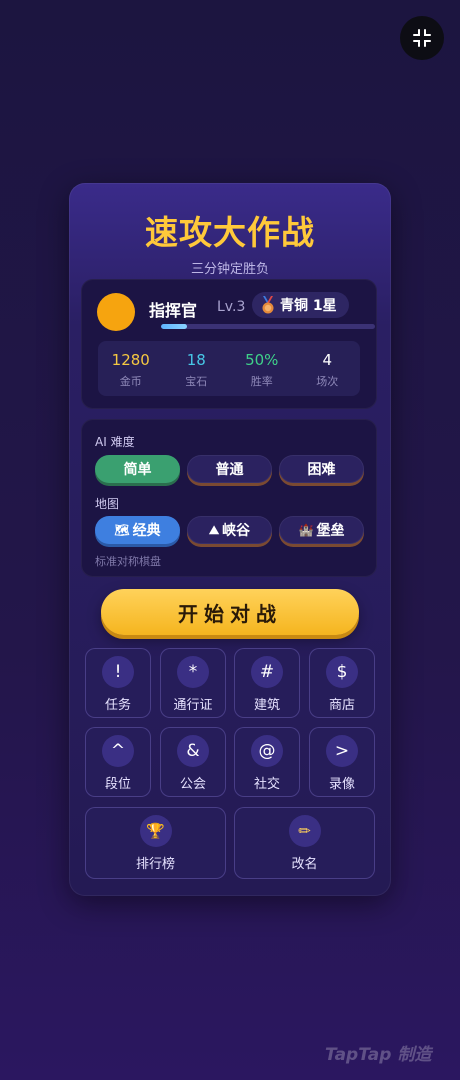 The image size is (460, 1080). Describe the element at coordinates (327, 381) in the screenshot. I see `stat-label: 场次` at that location.